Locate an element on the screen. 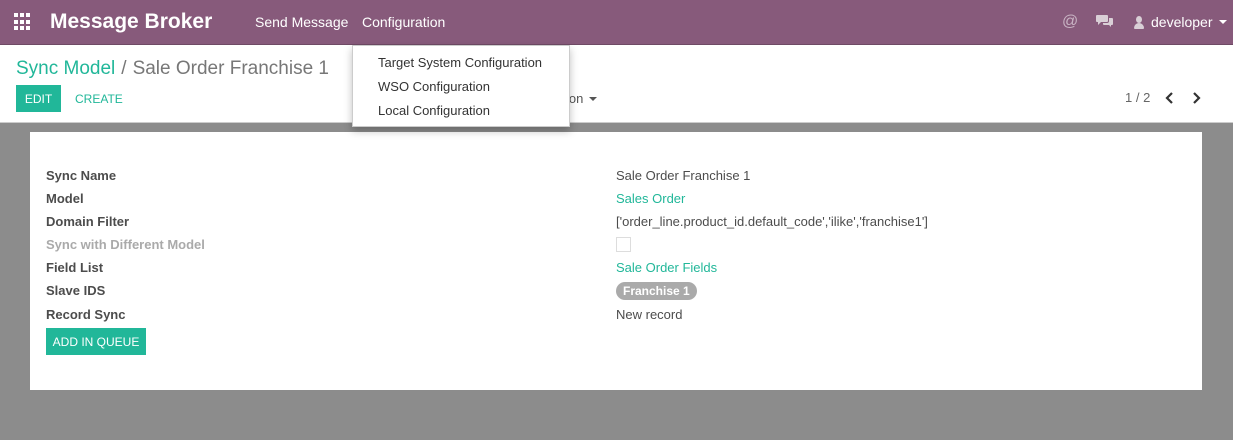 This screenshot has height=440, width=1233. value-record-sync: New record is located at coordinates (649, 314).